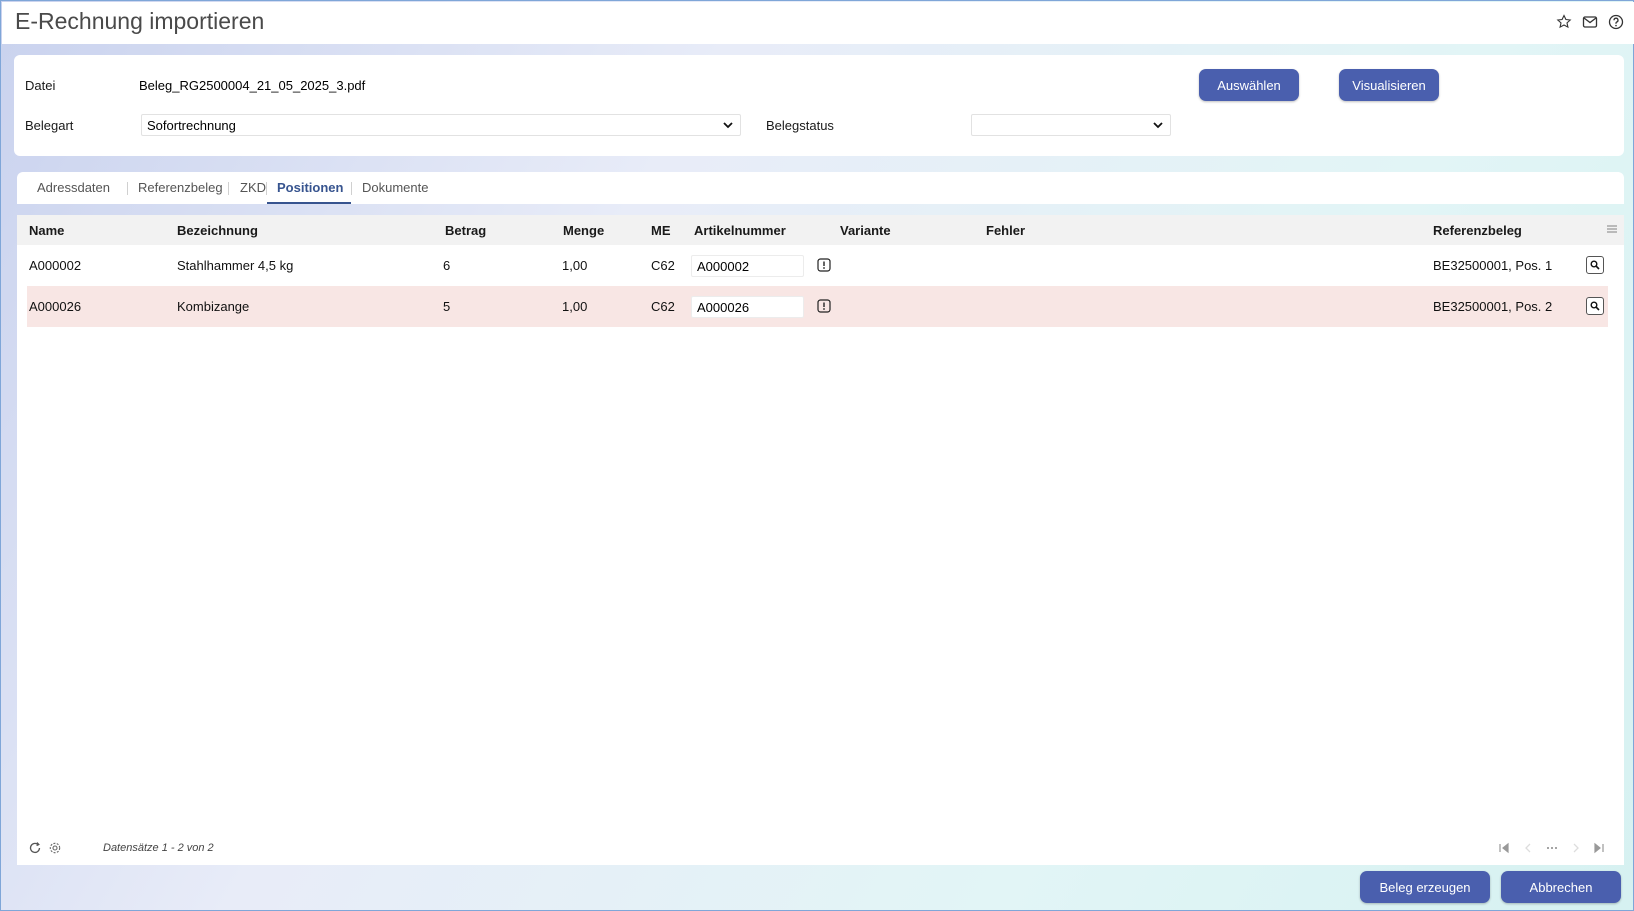  I want to click on refresh-icon, so click(35, 848).